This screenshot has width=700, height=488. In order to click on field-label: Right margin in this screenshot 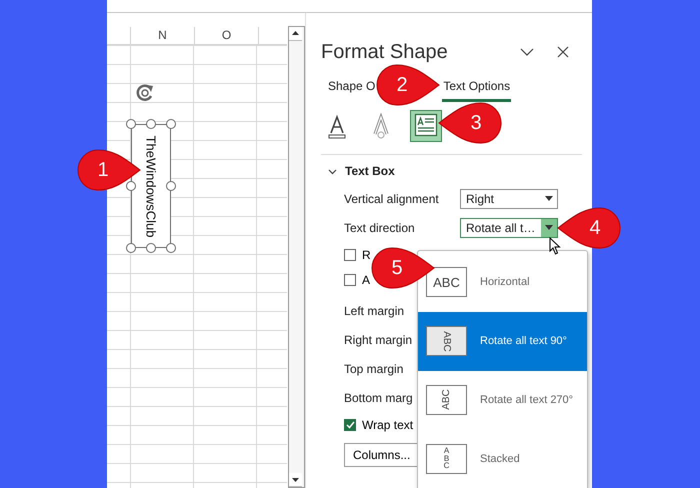, I will do `click(378, 339)`.